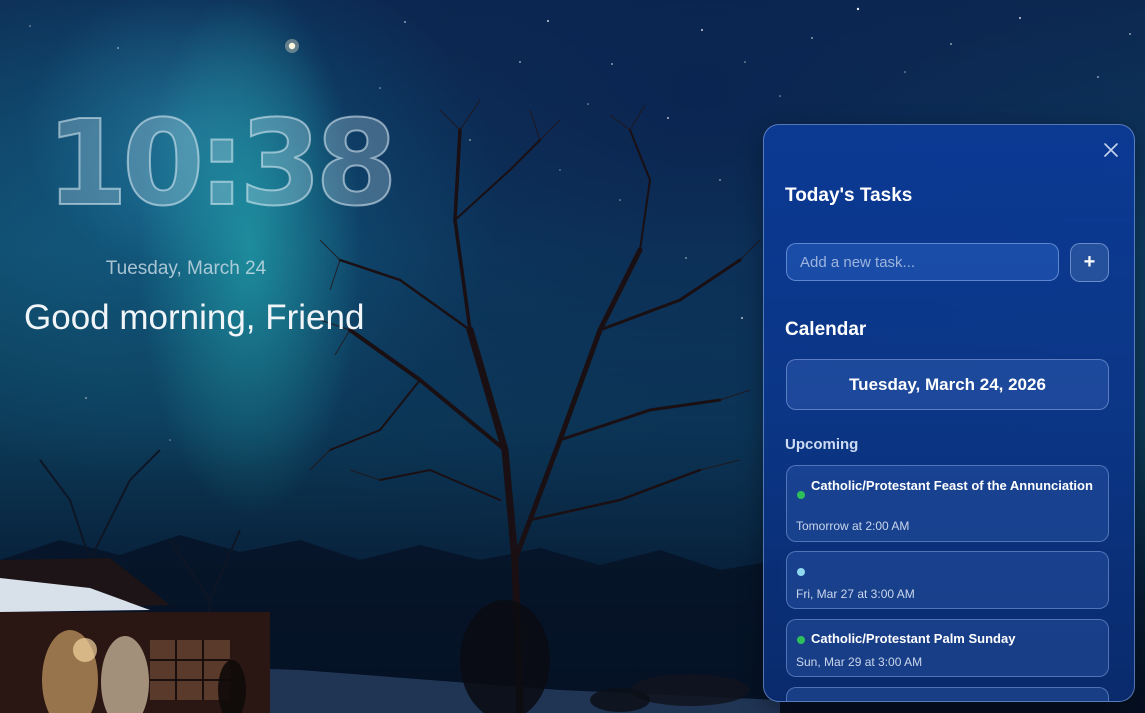 This screenshot has height=713, width=1145. Describe the element at coordinates (826, 329) in the screenshot. I see `calendar-heading: Calendar` at that location.